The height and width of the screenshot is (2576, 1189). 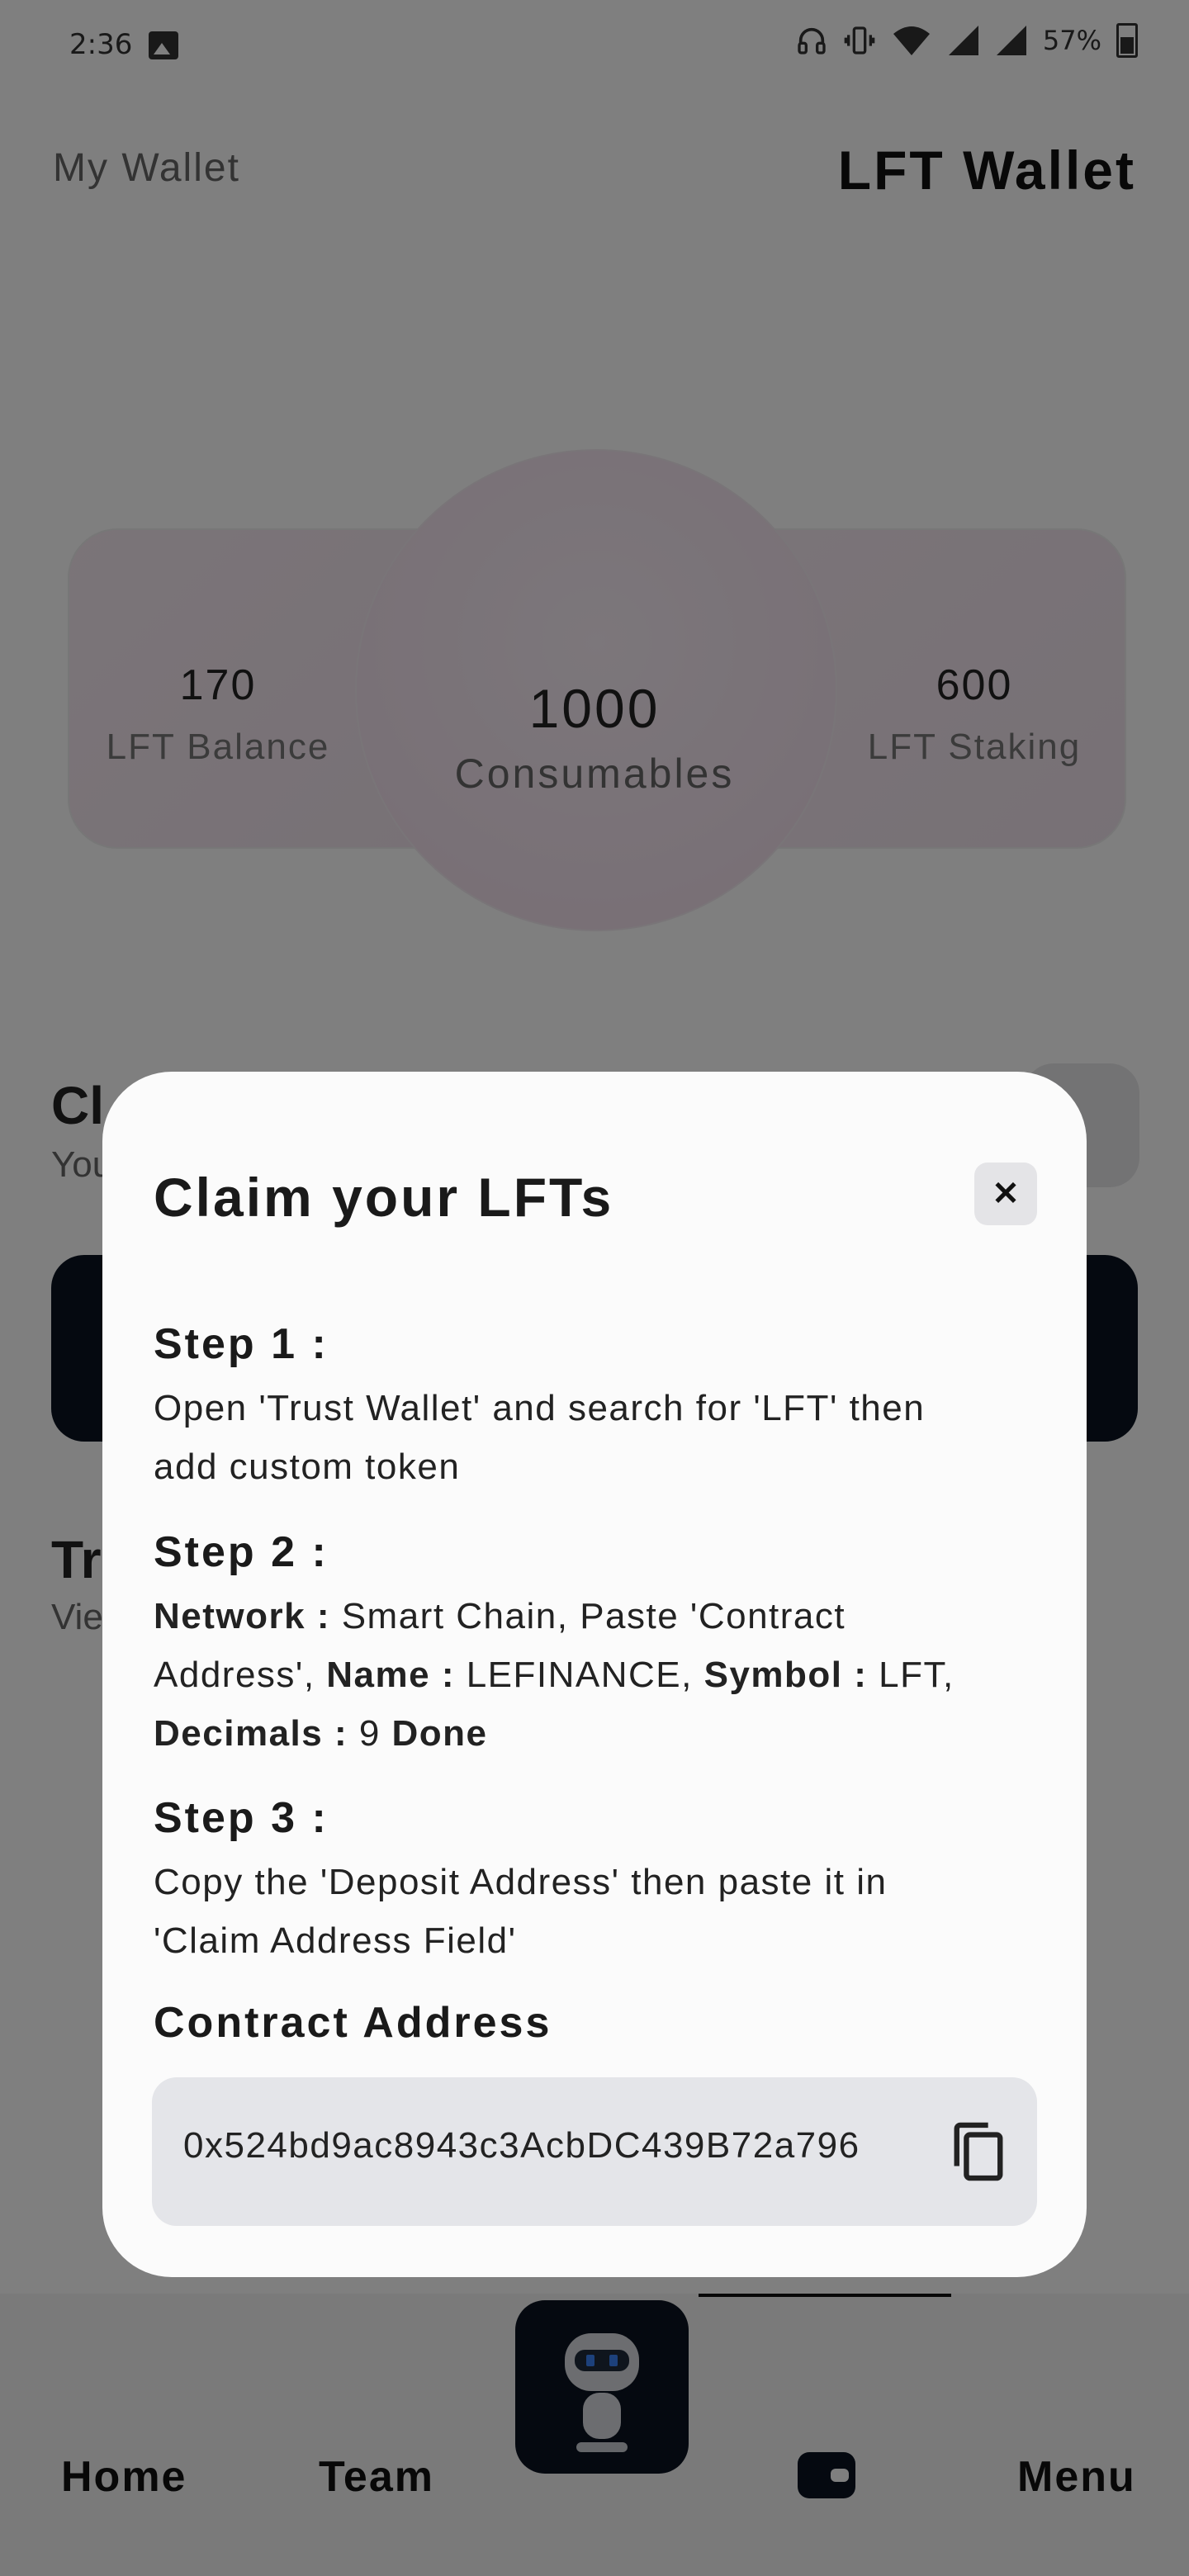 I want to click on close-button: ✕, so click(x=1005, y=1194).